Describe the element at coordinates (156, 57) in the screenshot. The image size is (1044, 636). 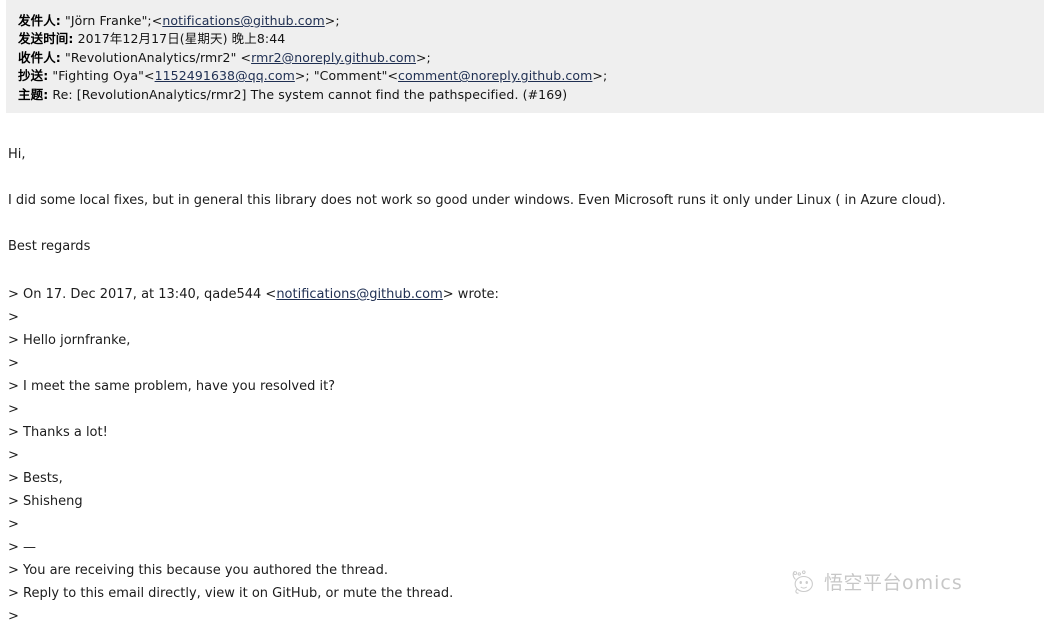
I see `text-run: "RevolutionAnalytics/rmr2" <` at that location.